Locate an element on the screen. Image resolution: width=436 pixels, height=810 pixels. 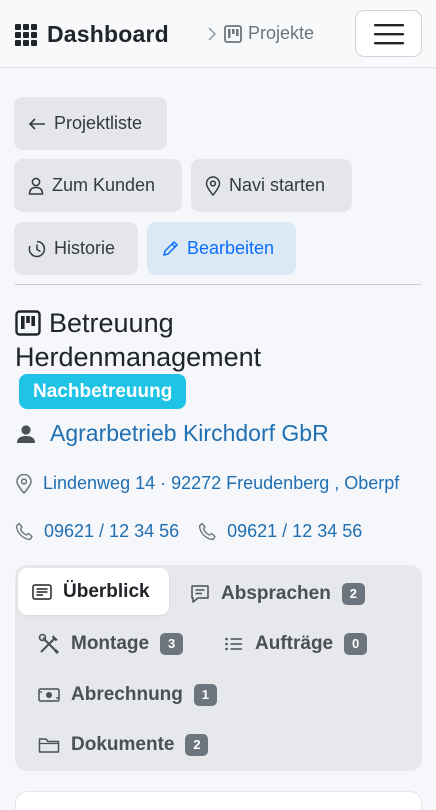
edit-button: Bearbeiten is located at coordinates (221, 248).